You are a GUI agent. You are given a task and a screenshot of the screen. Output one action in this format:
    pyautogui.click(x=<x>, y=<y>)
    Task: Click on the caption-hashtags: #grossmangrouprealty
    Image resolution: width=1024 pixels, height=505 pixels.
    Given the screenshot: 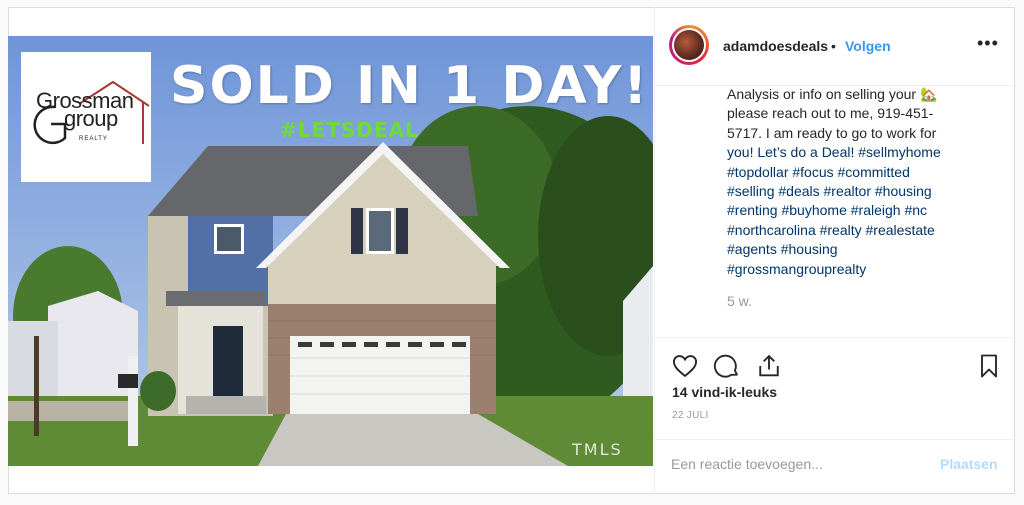 What is the action you would take?
    pyautogui.click(x=856, y=269)
    